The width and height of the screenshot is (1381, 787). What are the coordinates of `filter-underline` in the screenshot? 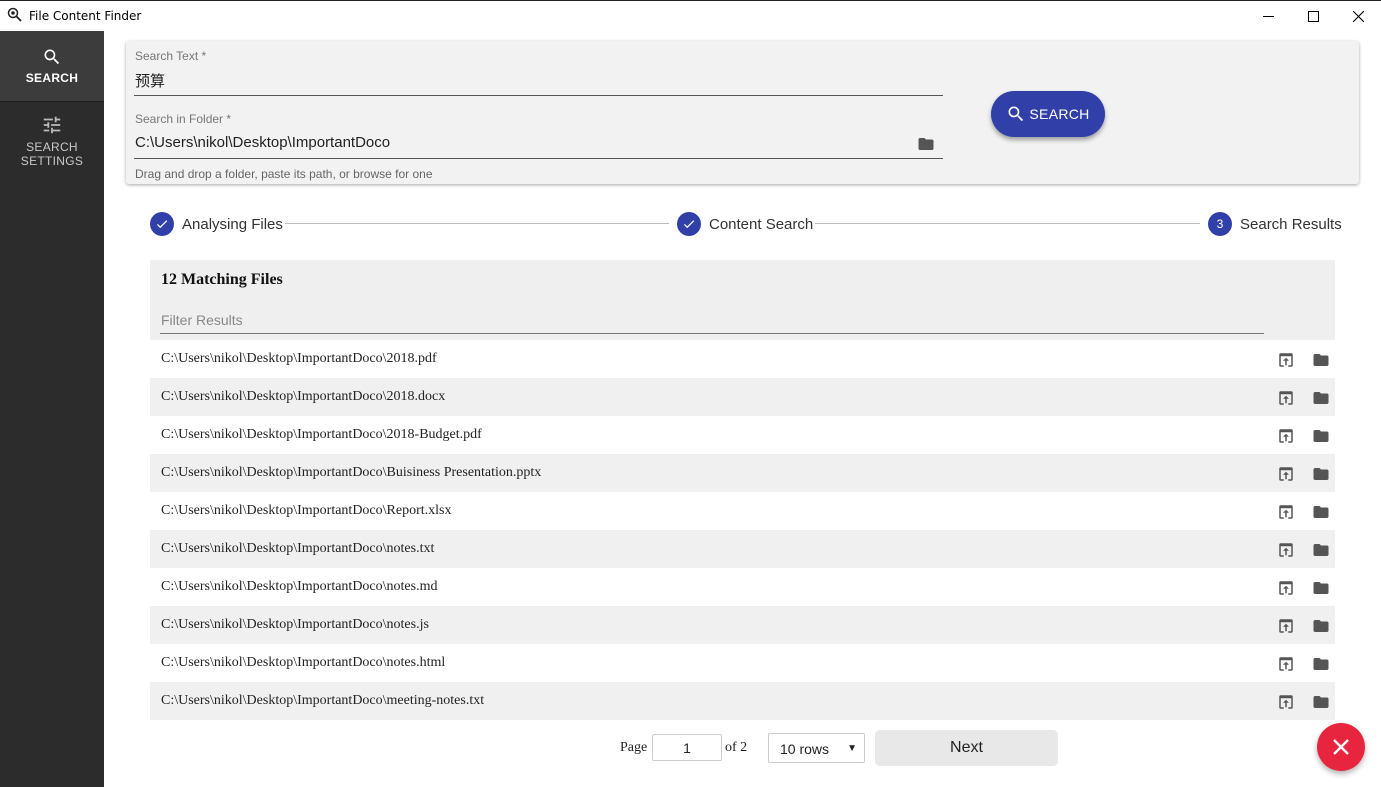 It's located at (712, 333).